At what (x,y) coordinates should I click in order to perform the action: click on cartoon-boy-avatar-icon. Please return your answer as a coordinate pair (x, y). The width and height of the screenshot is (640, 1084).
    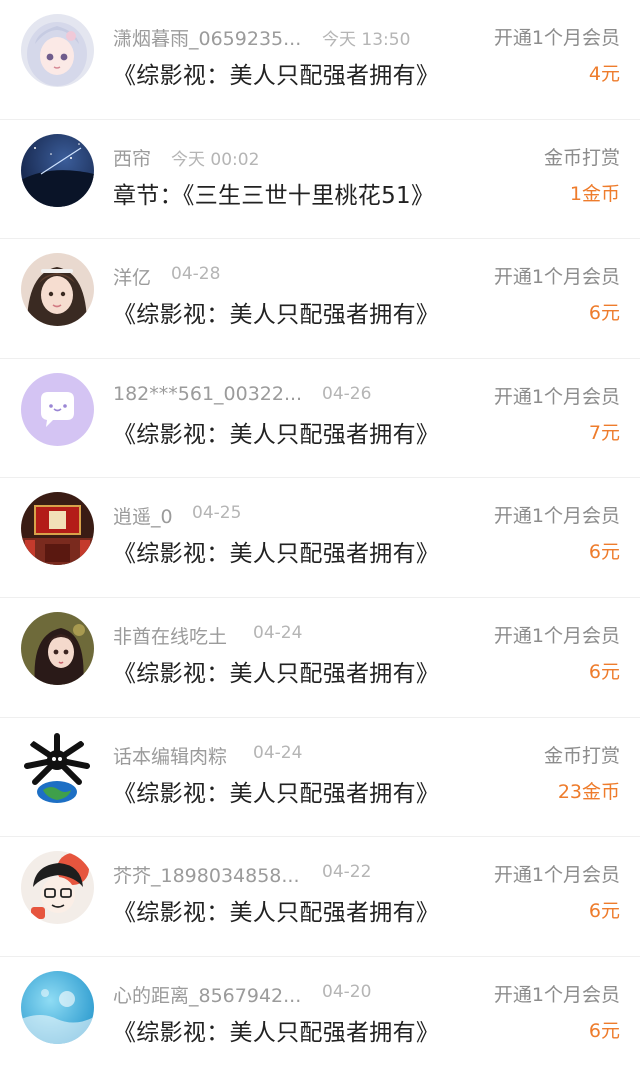
    Looking at the image, I should click on (57, 888).